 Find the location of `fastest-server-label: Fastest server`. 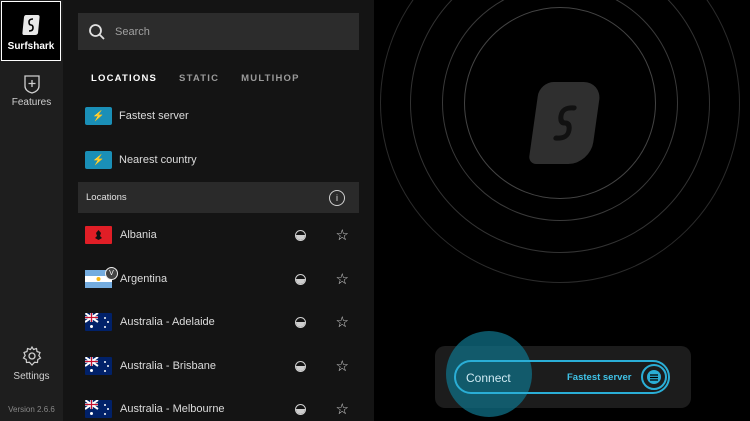

fastest-server-label: Fastest server is located at coordinates (154, 116).